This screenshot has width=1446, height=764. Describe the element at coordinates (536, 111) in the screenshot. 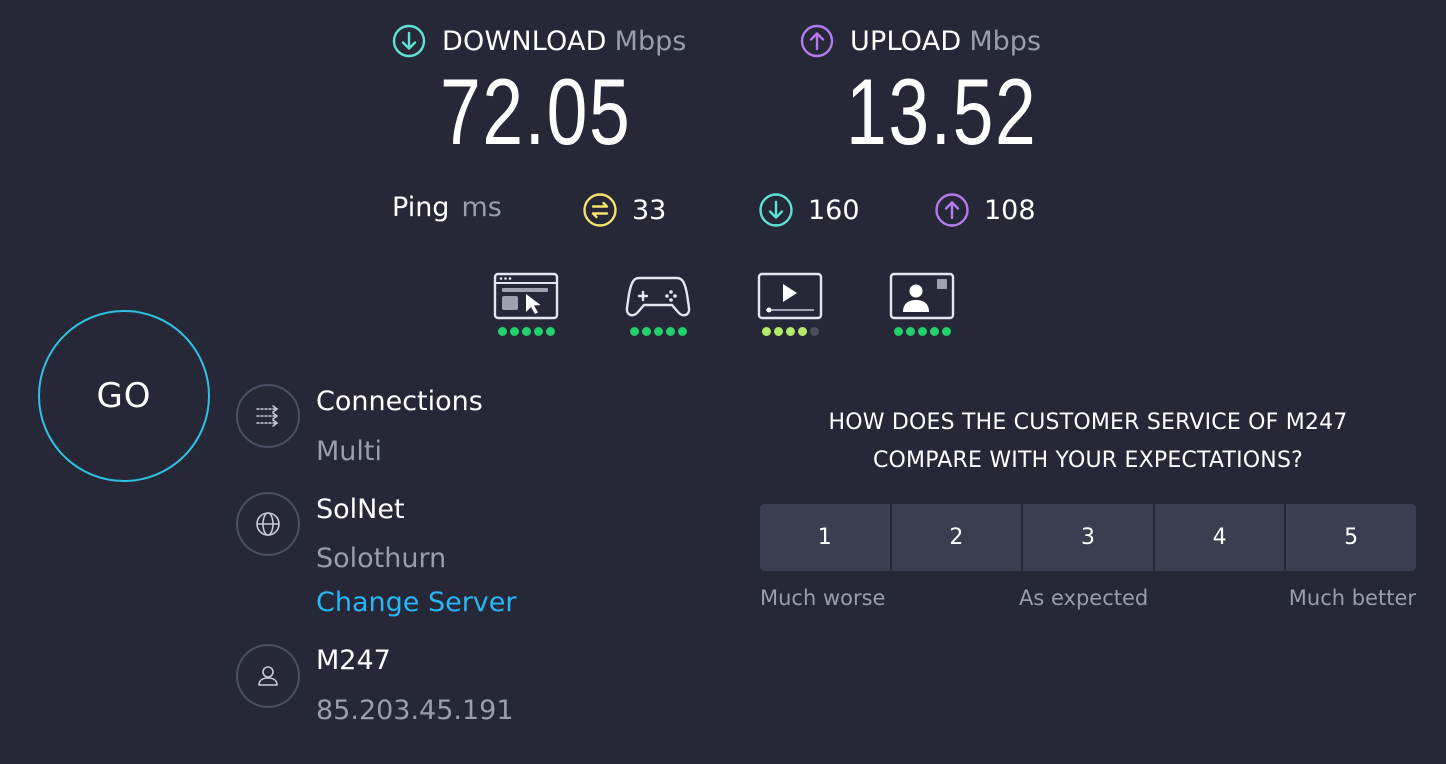

I see `download-value: 72.05` at that location.